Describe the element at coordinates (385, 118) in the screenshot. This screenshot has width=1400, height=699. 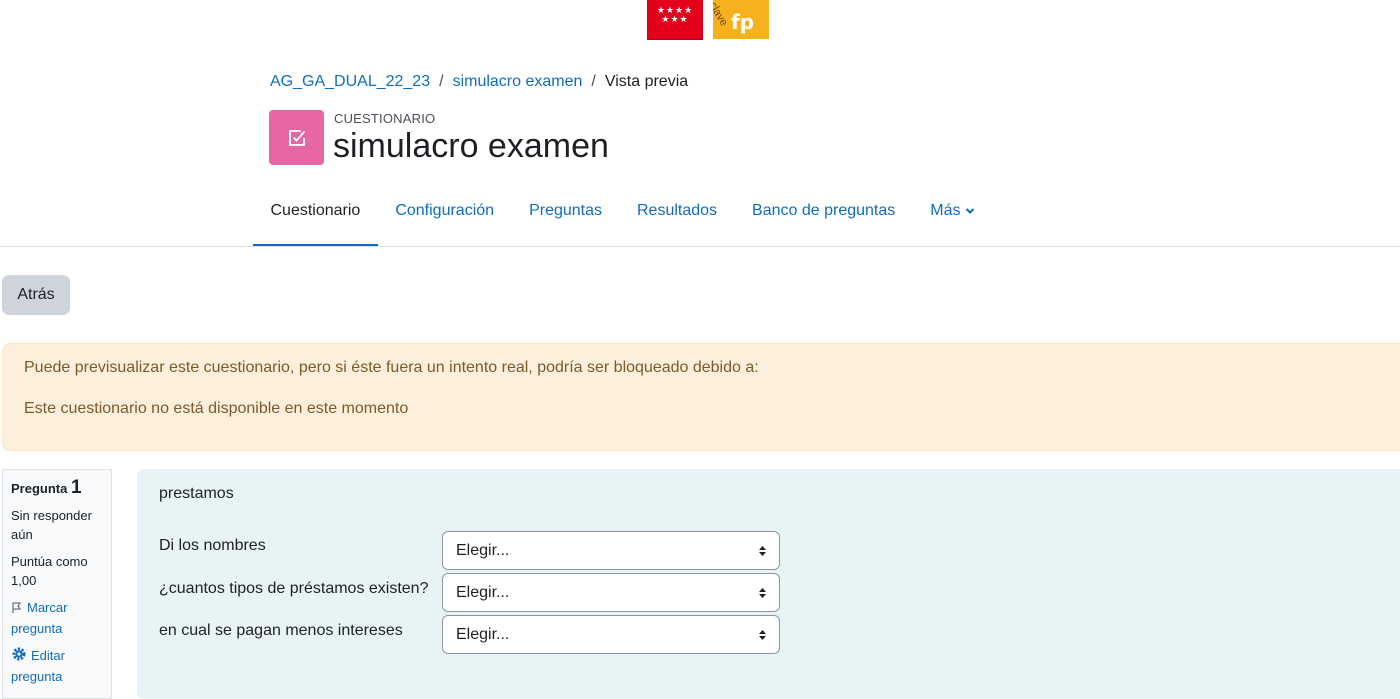
I see `activity-type-label: CUESTIONARIO` at that location.